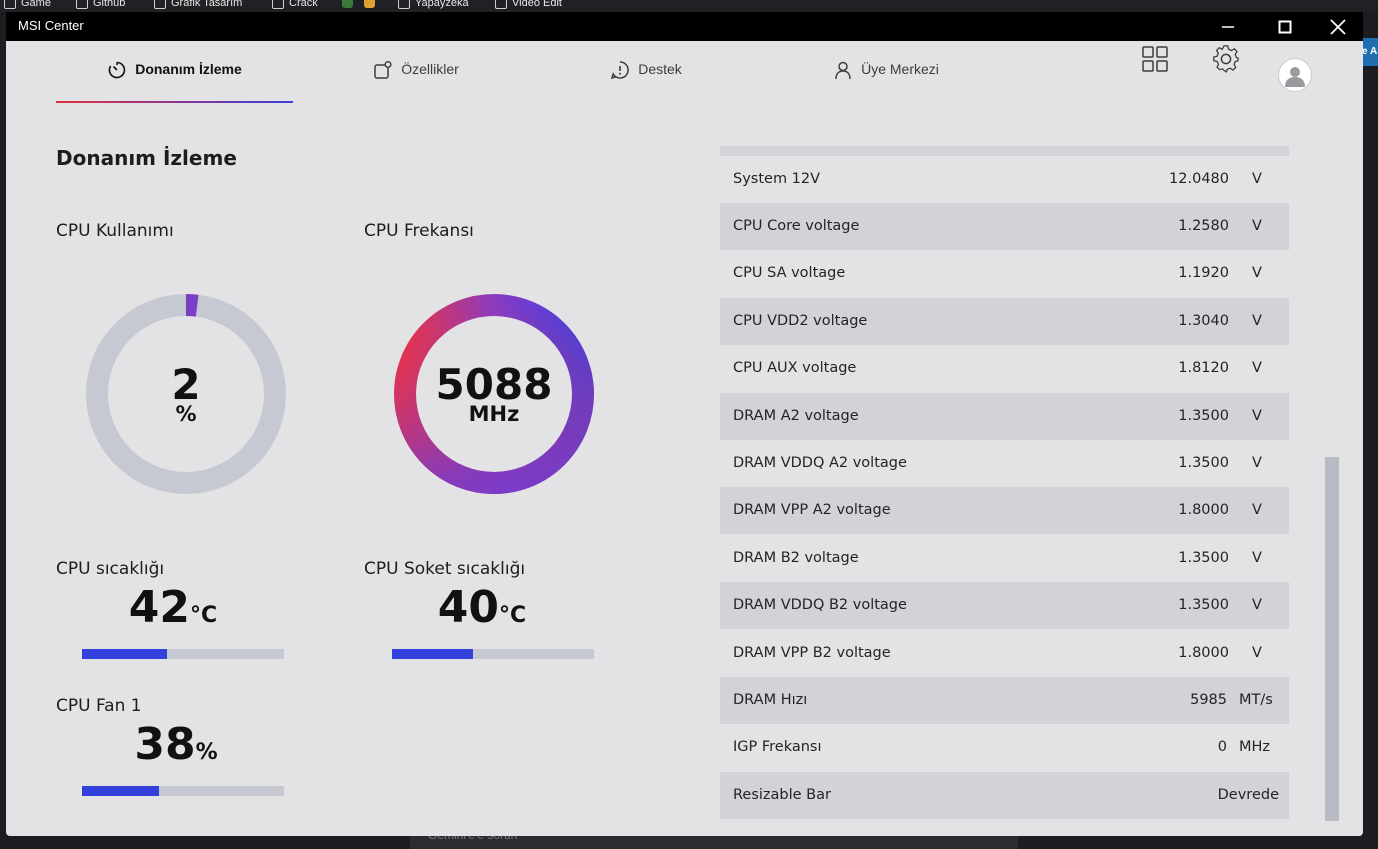 This screenshot has height=849, width=1378. I want to click on reading-value: 5985, so click(1208, 700).